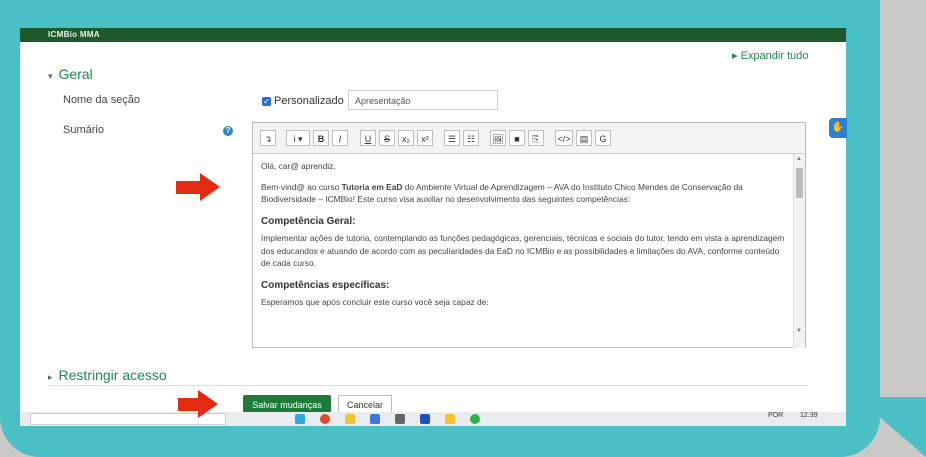 The image size is (926, 457). Describe the element at coordinates (799, 183) in the screenshot. I see `scrollbar-thumb` at that location.